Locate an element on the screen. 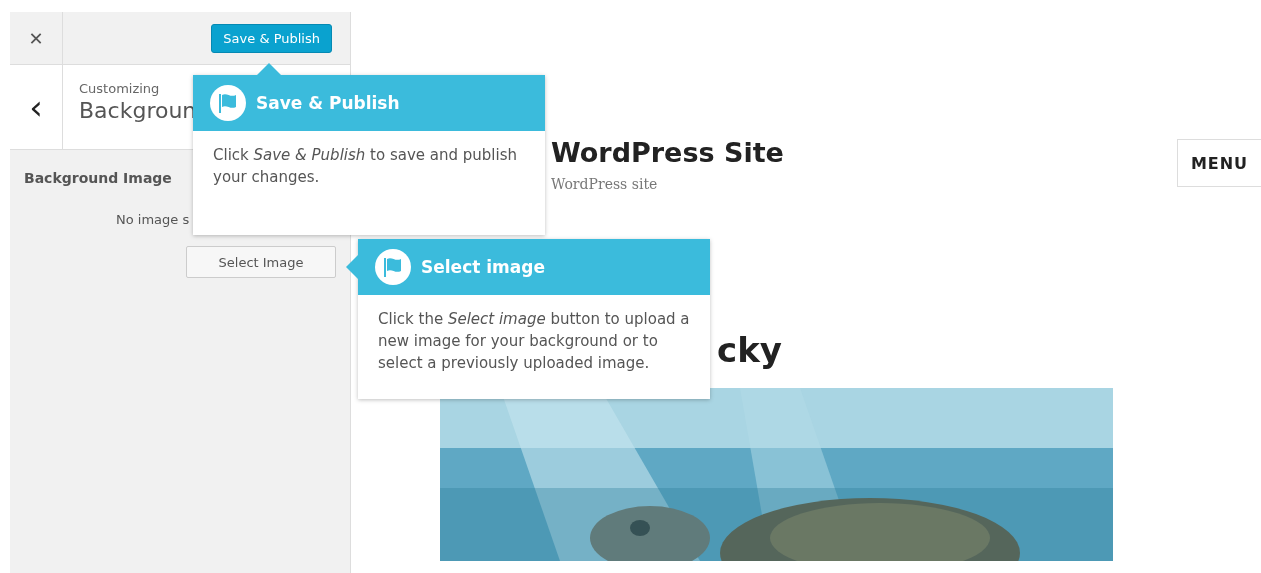 The height and width of the screenshot is (573, 1261). post-title: cky is located at coordinates (749, 350).